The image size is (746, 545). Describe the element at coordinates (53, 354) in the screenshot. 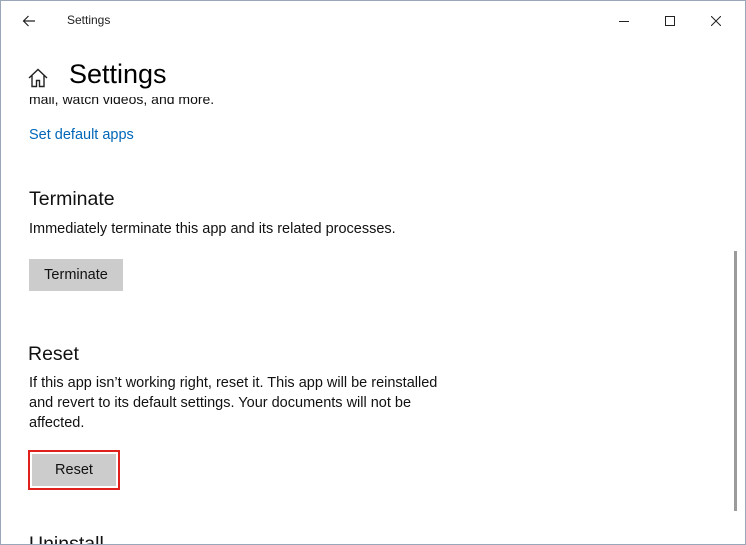

I see `reset-heading: Reset` at that location.